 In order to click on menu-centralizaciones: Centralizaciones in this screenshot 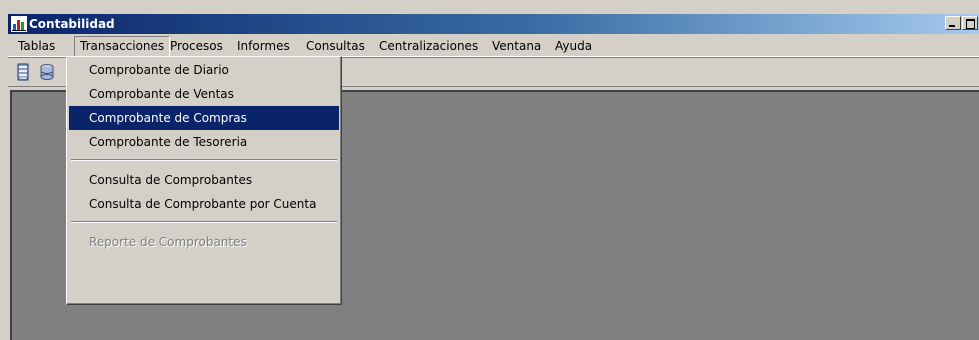, I will do `click(428, 46)`.